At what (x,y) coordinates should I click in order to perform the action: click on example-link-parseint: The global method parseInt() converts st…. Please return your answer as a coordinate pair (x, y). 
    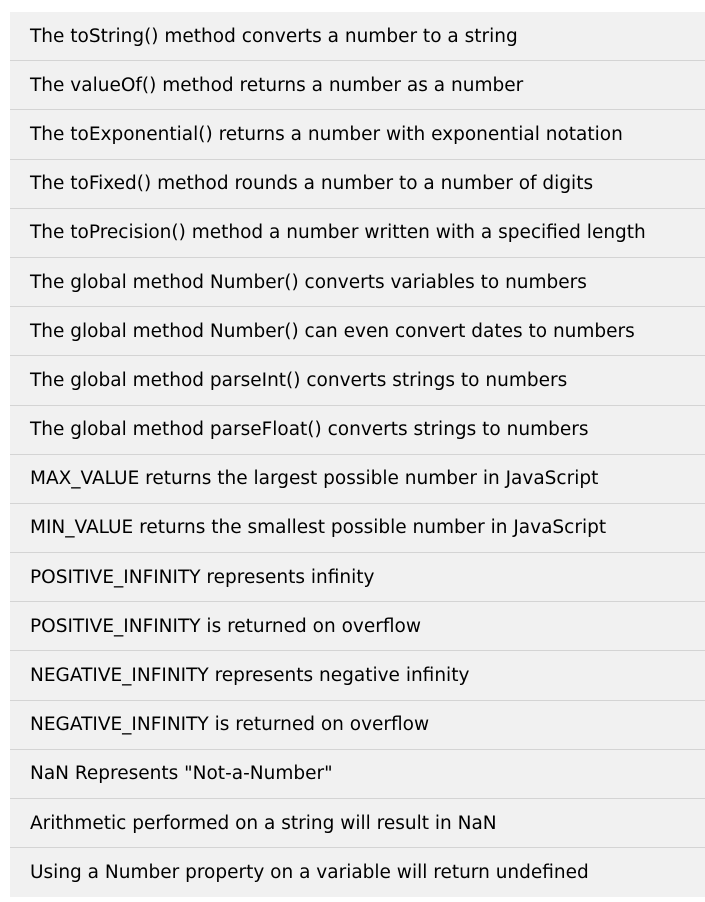
    Looking at the image, I should click on (357, 381).